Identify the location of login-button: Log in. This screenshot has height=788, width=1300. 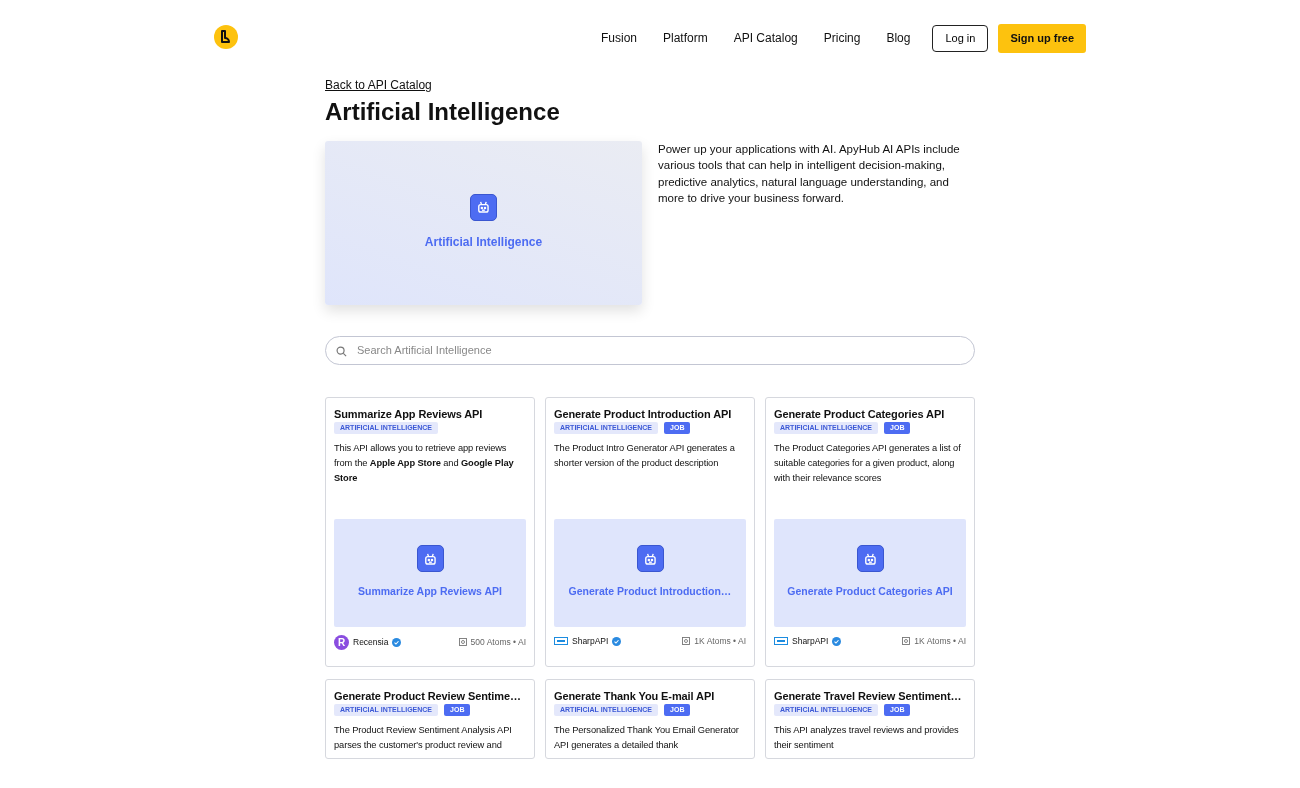
(960, 38).